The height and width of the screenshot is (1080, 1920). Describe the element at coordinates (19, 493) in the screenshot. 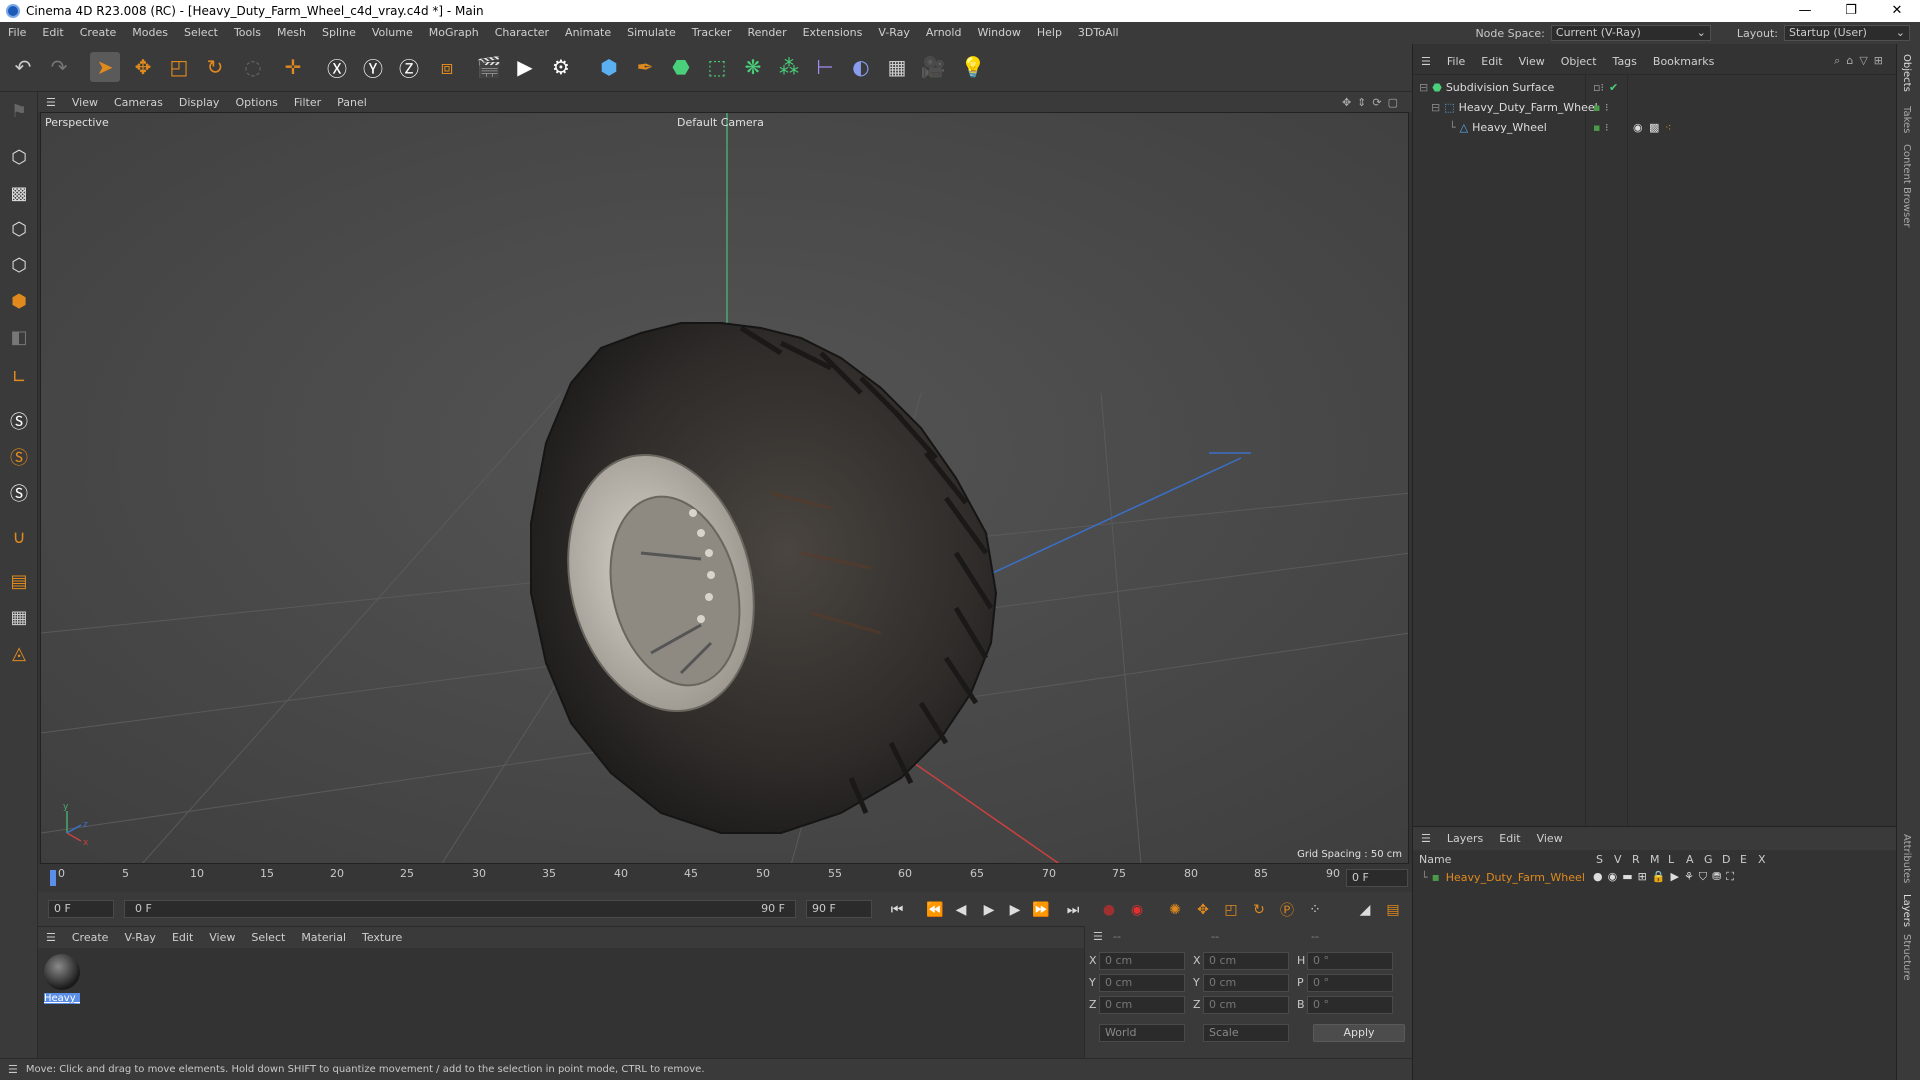

I see `quantize-icon: Ⓢ` at that location.